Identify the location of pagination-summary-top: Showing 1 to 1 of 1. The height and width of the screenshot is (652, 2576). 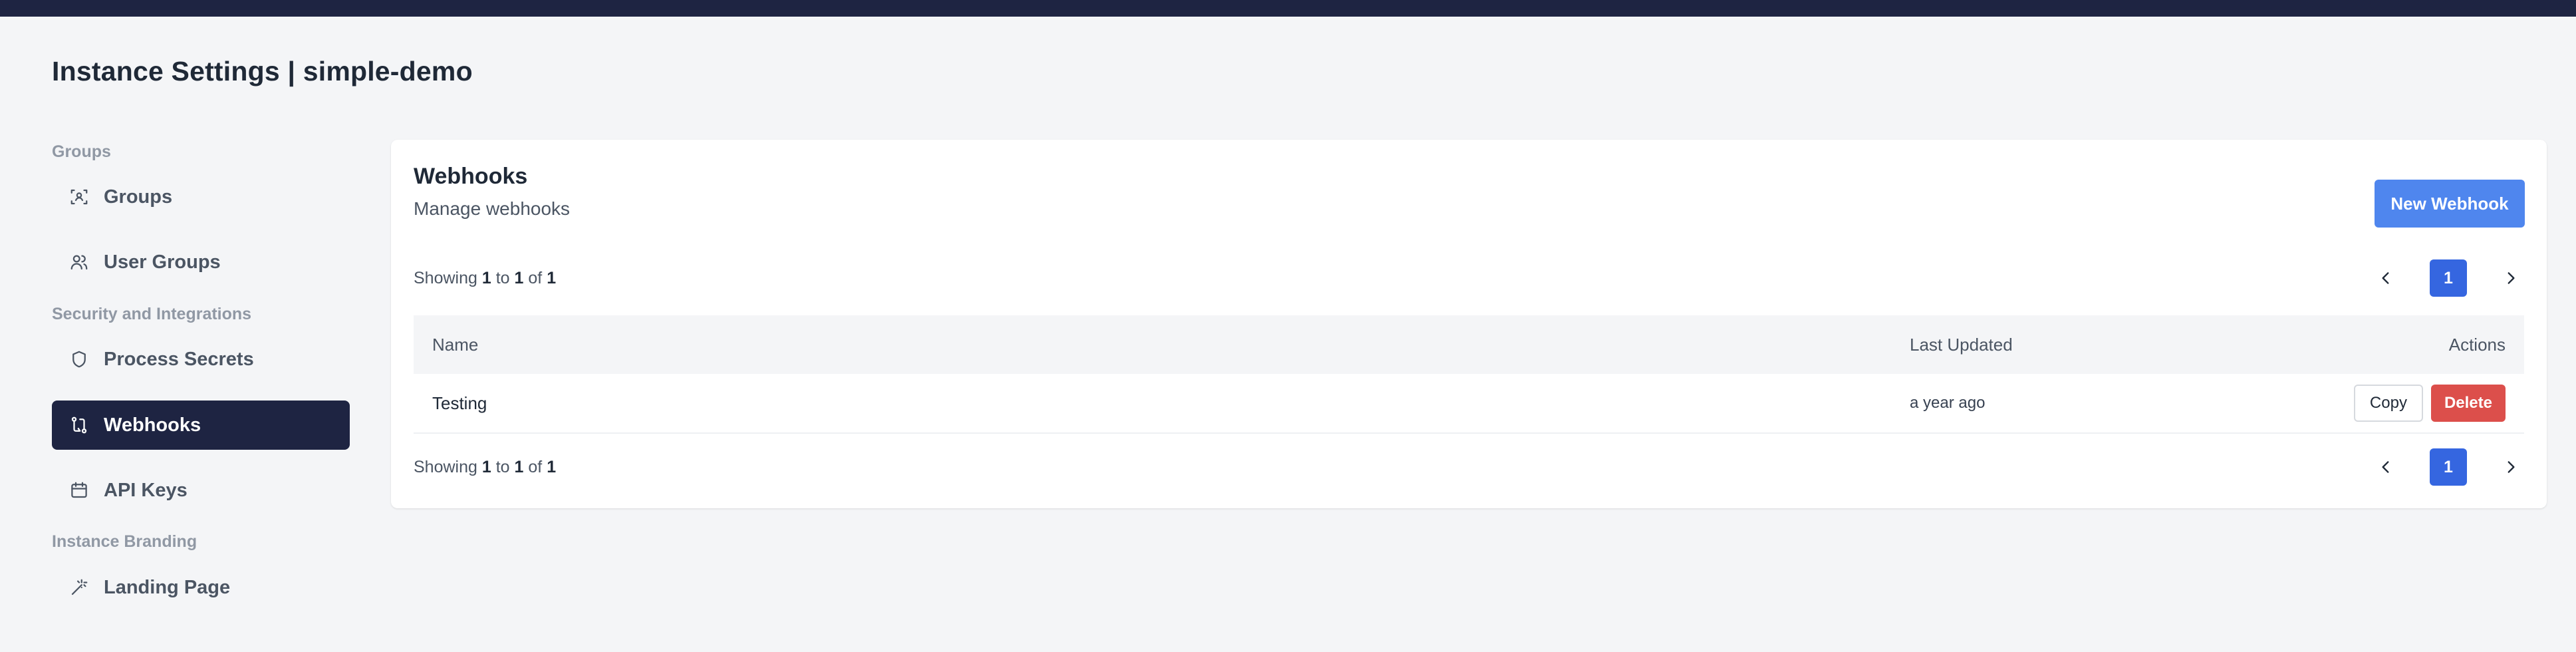
(485, 278).